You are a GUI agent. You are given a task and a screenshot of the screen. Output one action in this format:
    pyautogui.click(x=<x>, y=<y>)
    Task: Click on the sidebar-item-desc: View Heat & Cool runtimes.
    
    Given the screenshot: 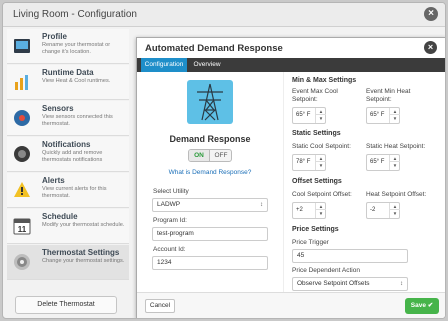 What is the action you would take?
    pyautogui.click(x=76, y=81)
    